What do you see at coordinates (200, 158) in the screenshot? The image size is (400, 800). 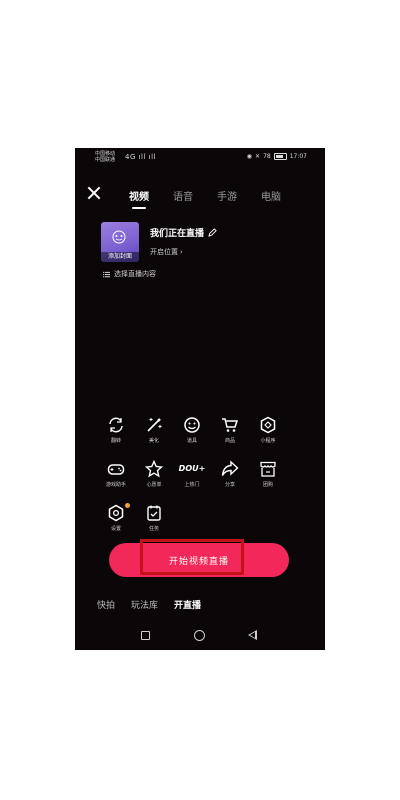 I see `status-bar: 中国移动 中国联通 4G ıll ıll ◉ ✕ 78 17:07` at bounding box center [200, 158].